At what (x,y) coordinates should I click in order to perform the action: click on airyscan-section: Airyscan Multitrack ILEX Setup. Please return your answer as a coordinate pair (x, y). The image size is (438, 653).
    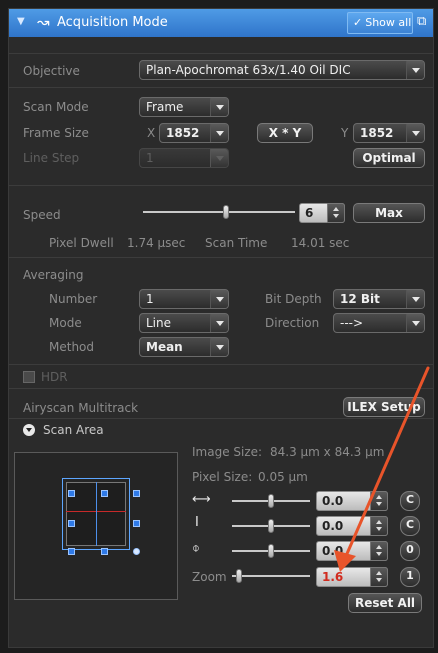
    Looking at the image, I should click on (221, 403).